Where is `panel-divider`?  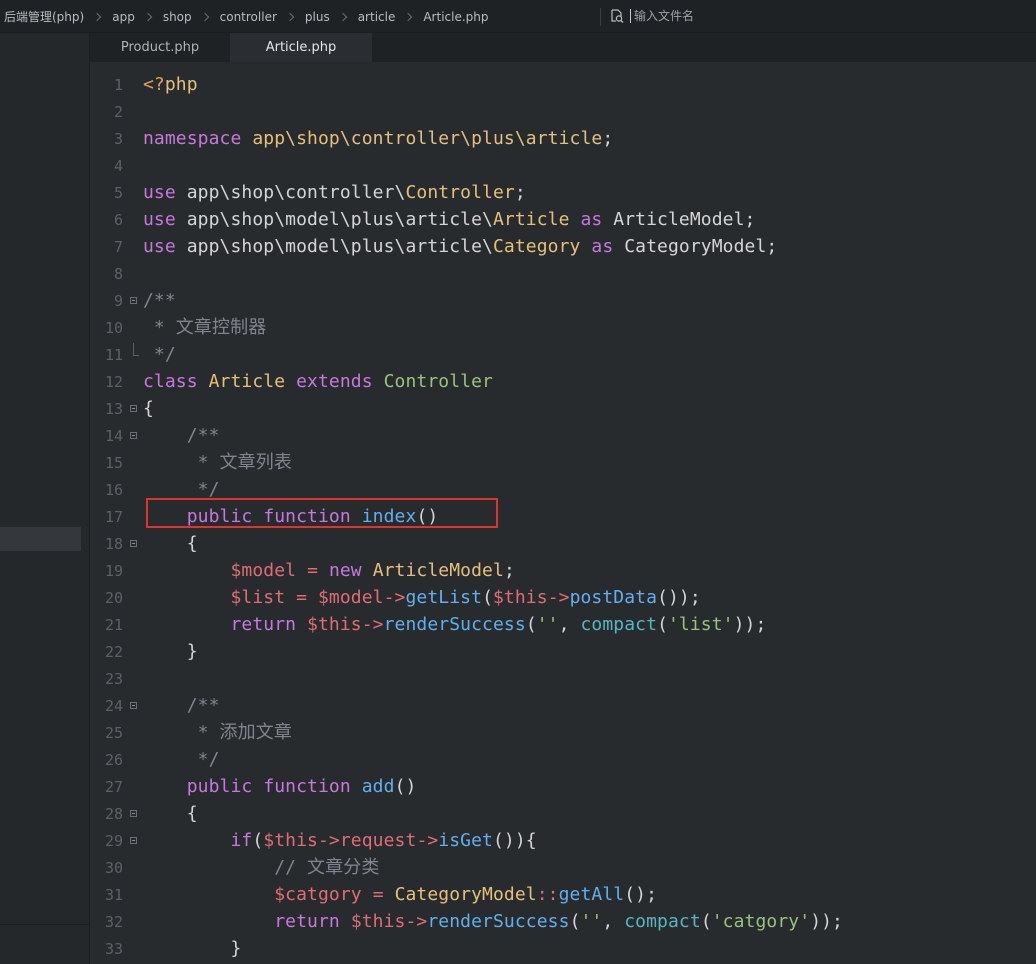 panel-divider is located at coordinates (44, 924).